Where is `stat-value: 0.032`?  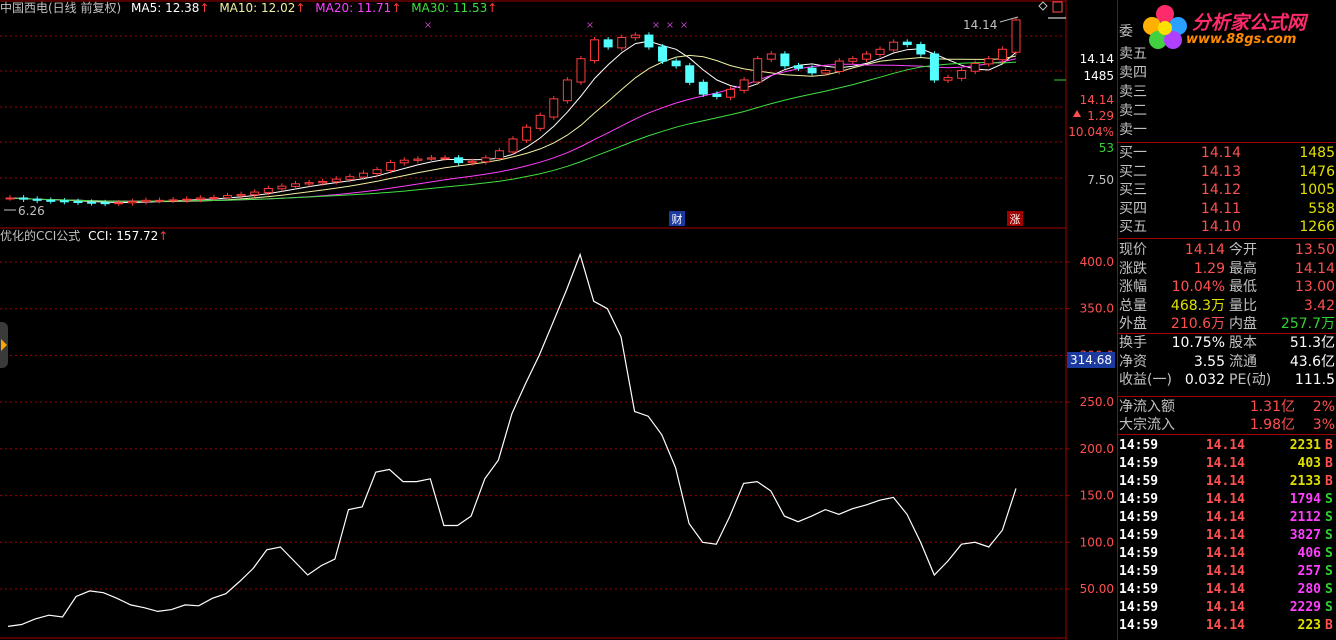 stat-value: 0.032 is located at coordinates (1204, 380).